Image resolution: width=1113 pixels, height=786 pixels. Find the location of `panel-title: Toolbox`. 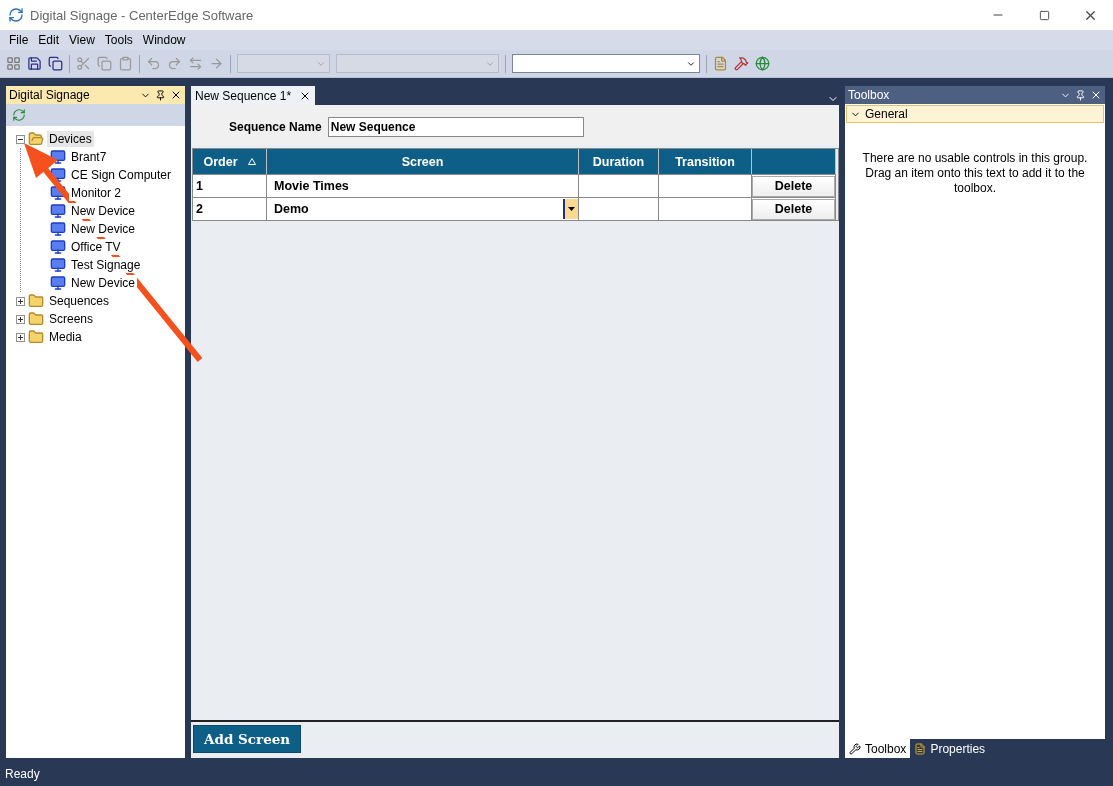

panel-title: Toolbox is located at coordinates (869, 95).